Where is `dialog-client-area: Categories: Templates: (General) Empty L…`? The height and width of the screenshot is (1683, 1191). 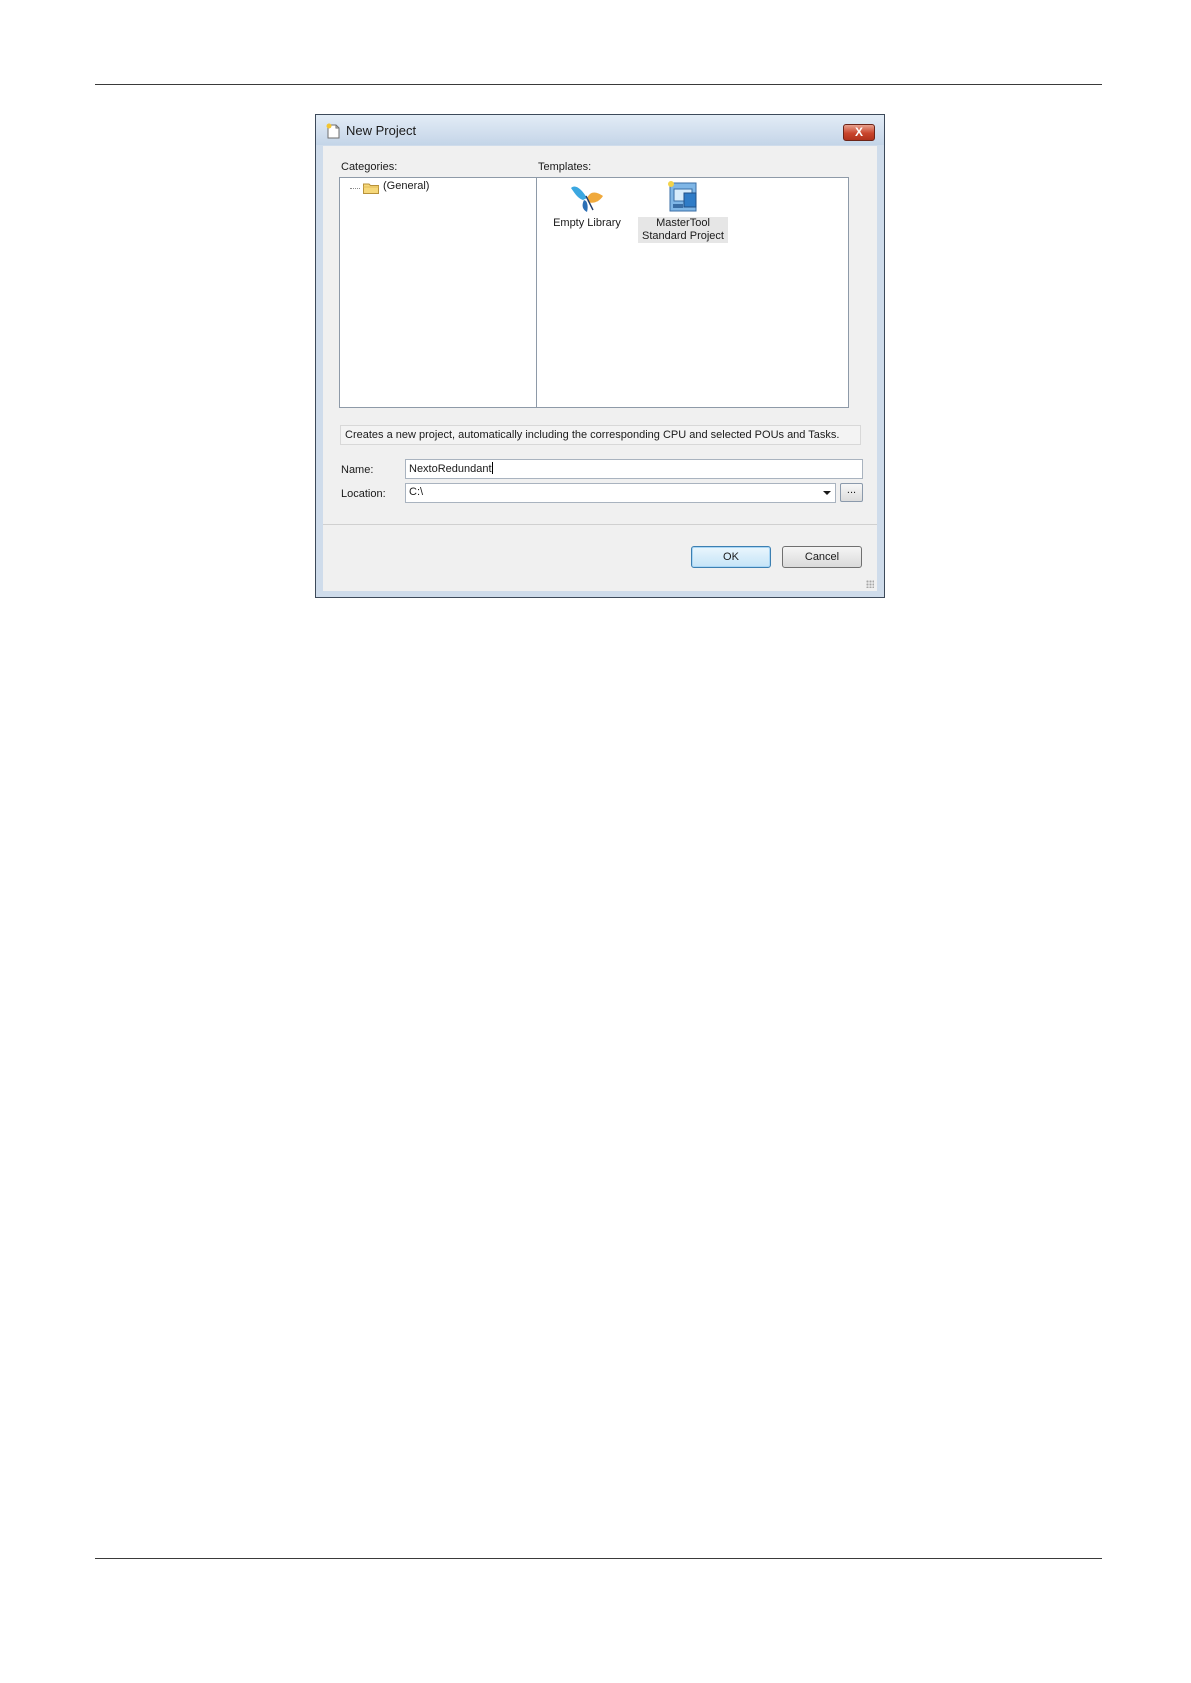
dialog-client-area: Categories: Templates: (General) Empty L… is located at coordinates (600, 368).